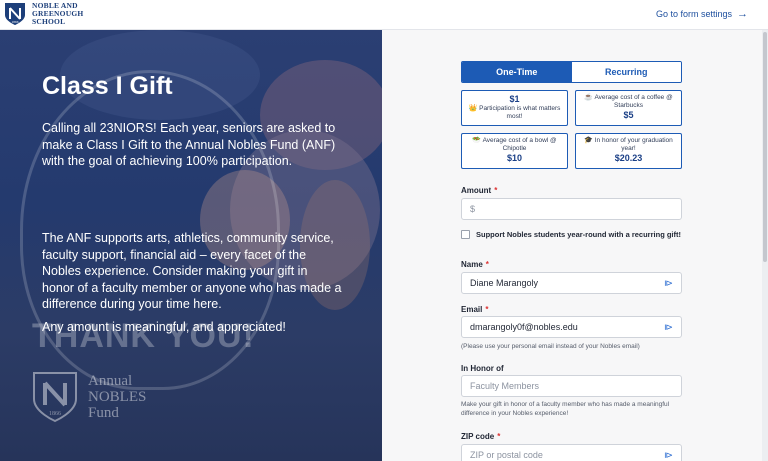  What do you see at coordinates (477, 140) in the screenshot?
I see `bowl-icon: 🥗` at bounding box center [477, 140].